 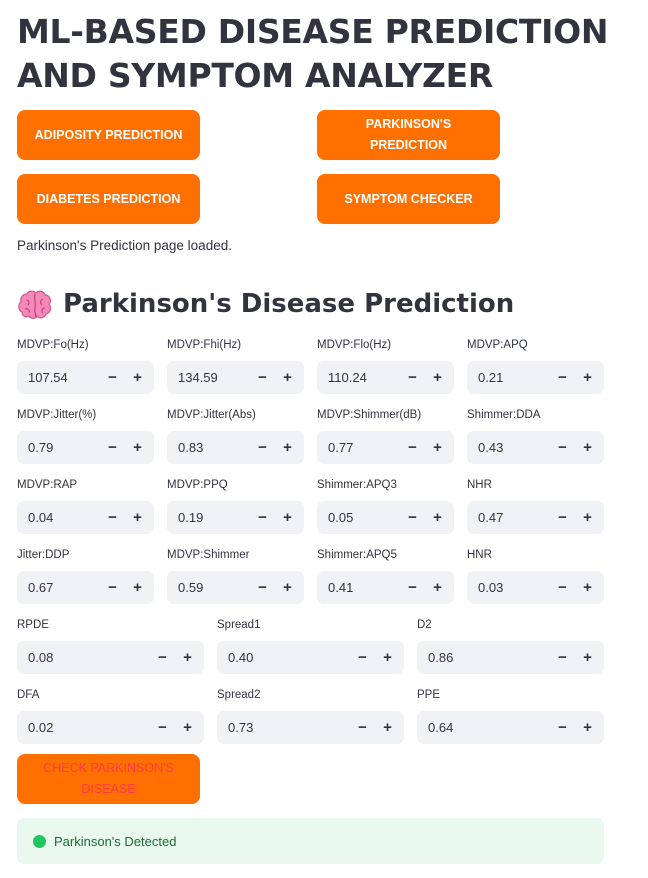 I want to click on check-parkinsons-button: CHECK PARKINSON'S DISEASE, so click(x=108, y=779).